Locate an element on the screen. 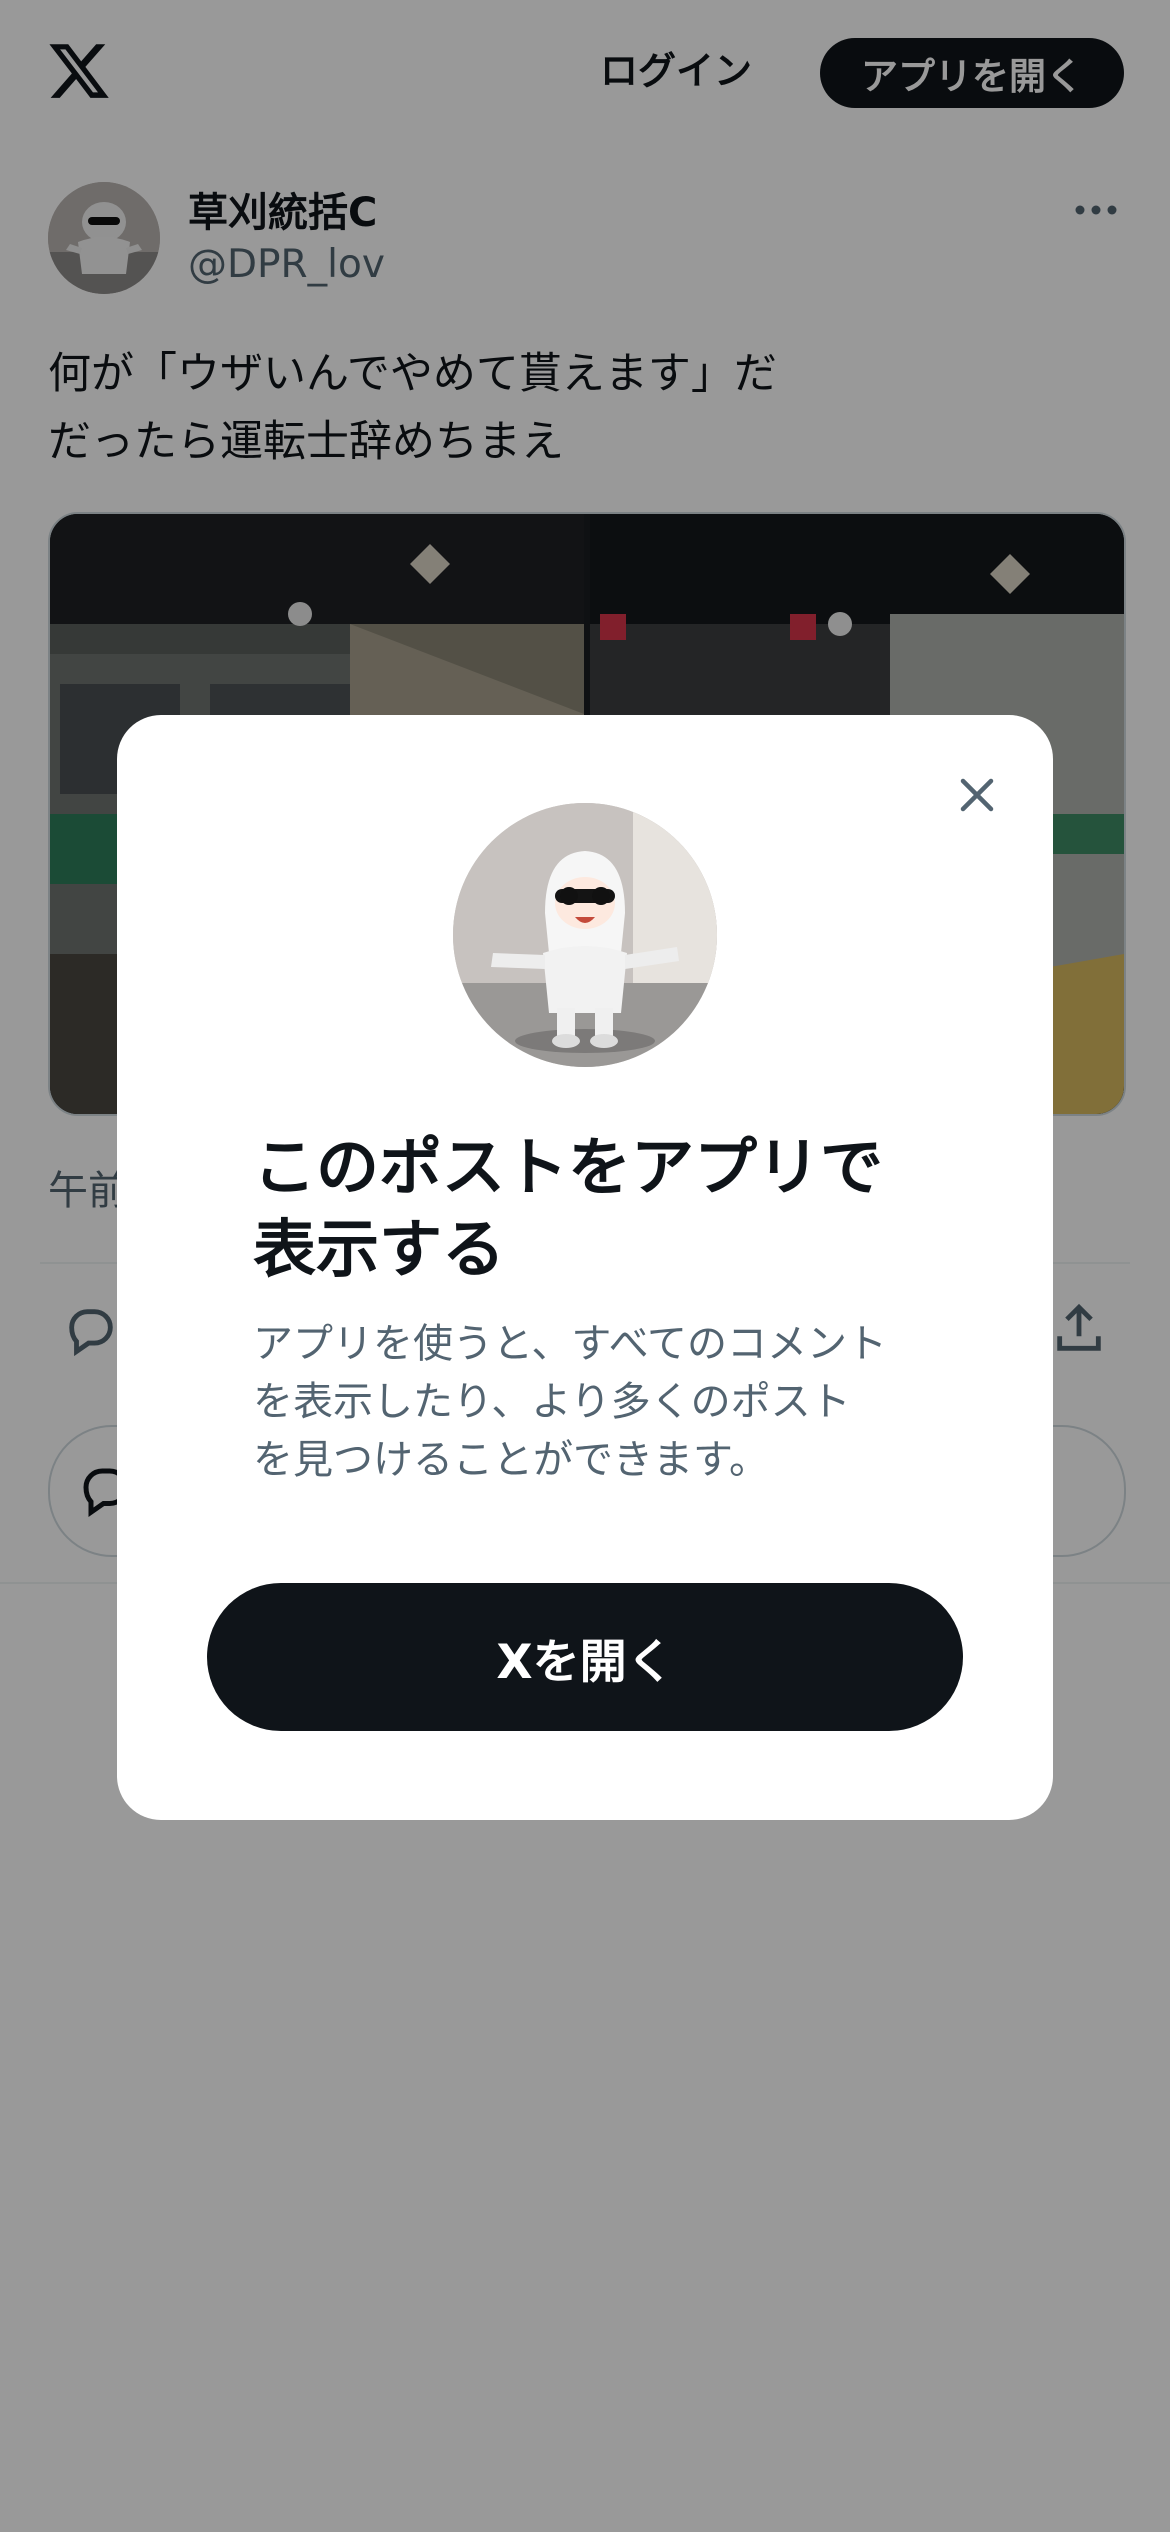  open-x-button: Xを開く is located at coordinates (585, 1657).